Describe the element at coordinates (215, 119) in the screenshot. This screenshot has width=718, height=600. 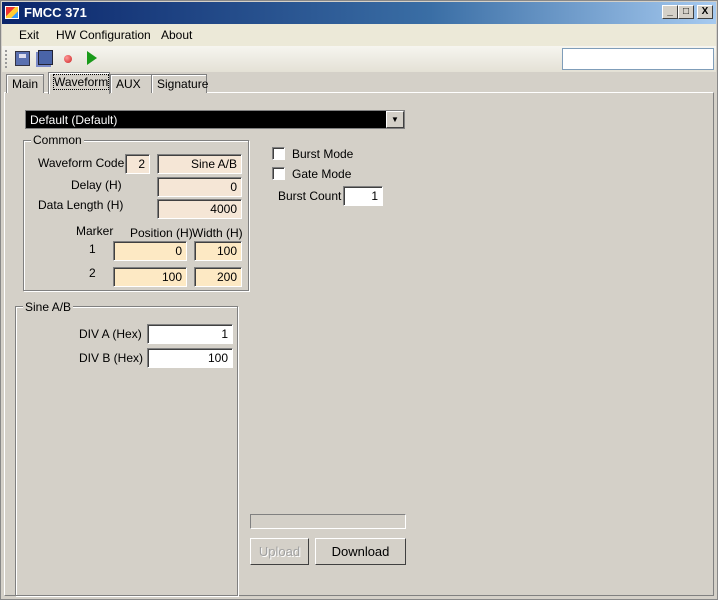
I see `preset-dropdown: Default (Default)` at that location.